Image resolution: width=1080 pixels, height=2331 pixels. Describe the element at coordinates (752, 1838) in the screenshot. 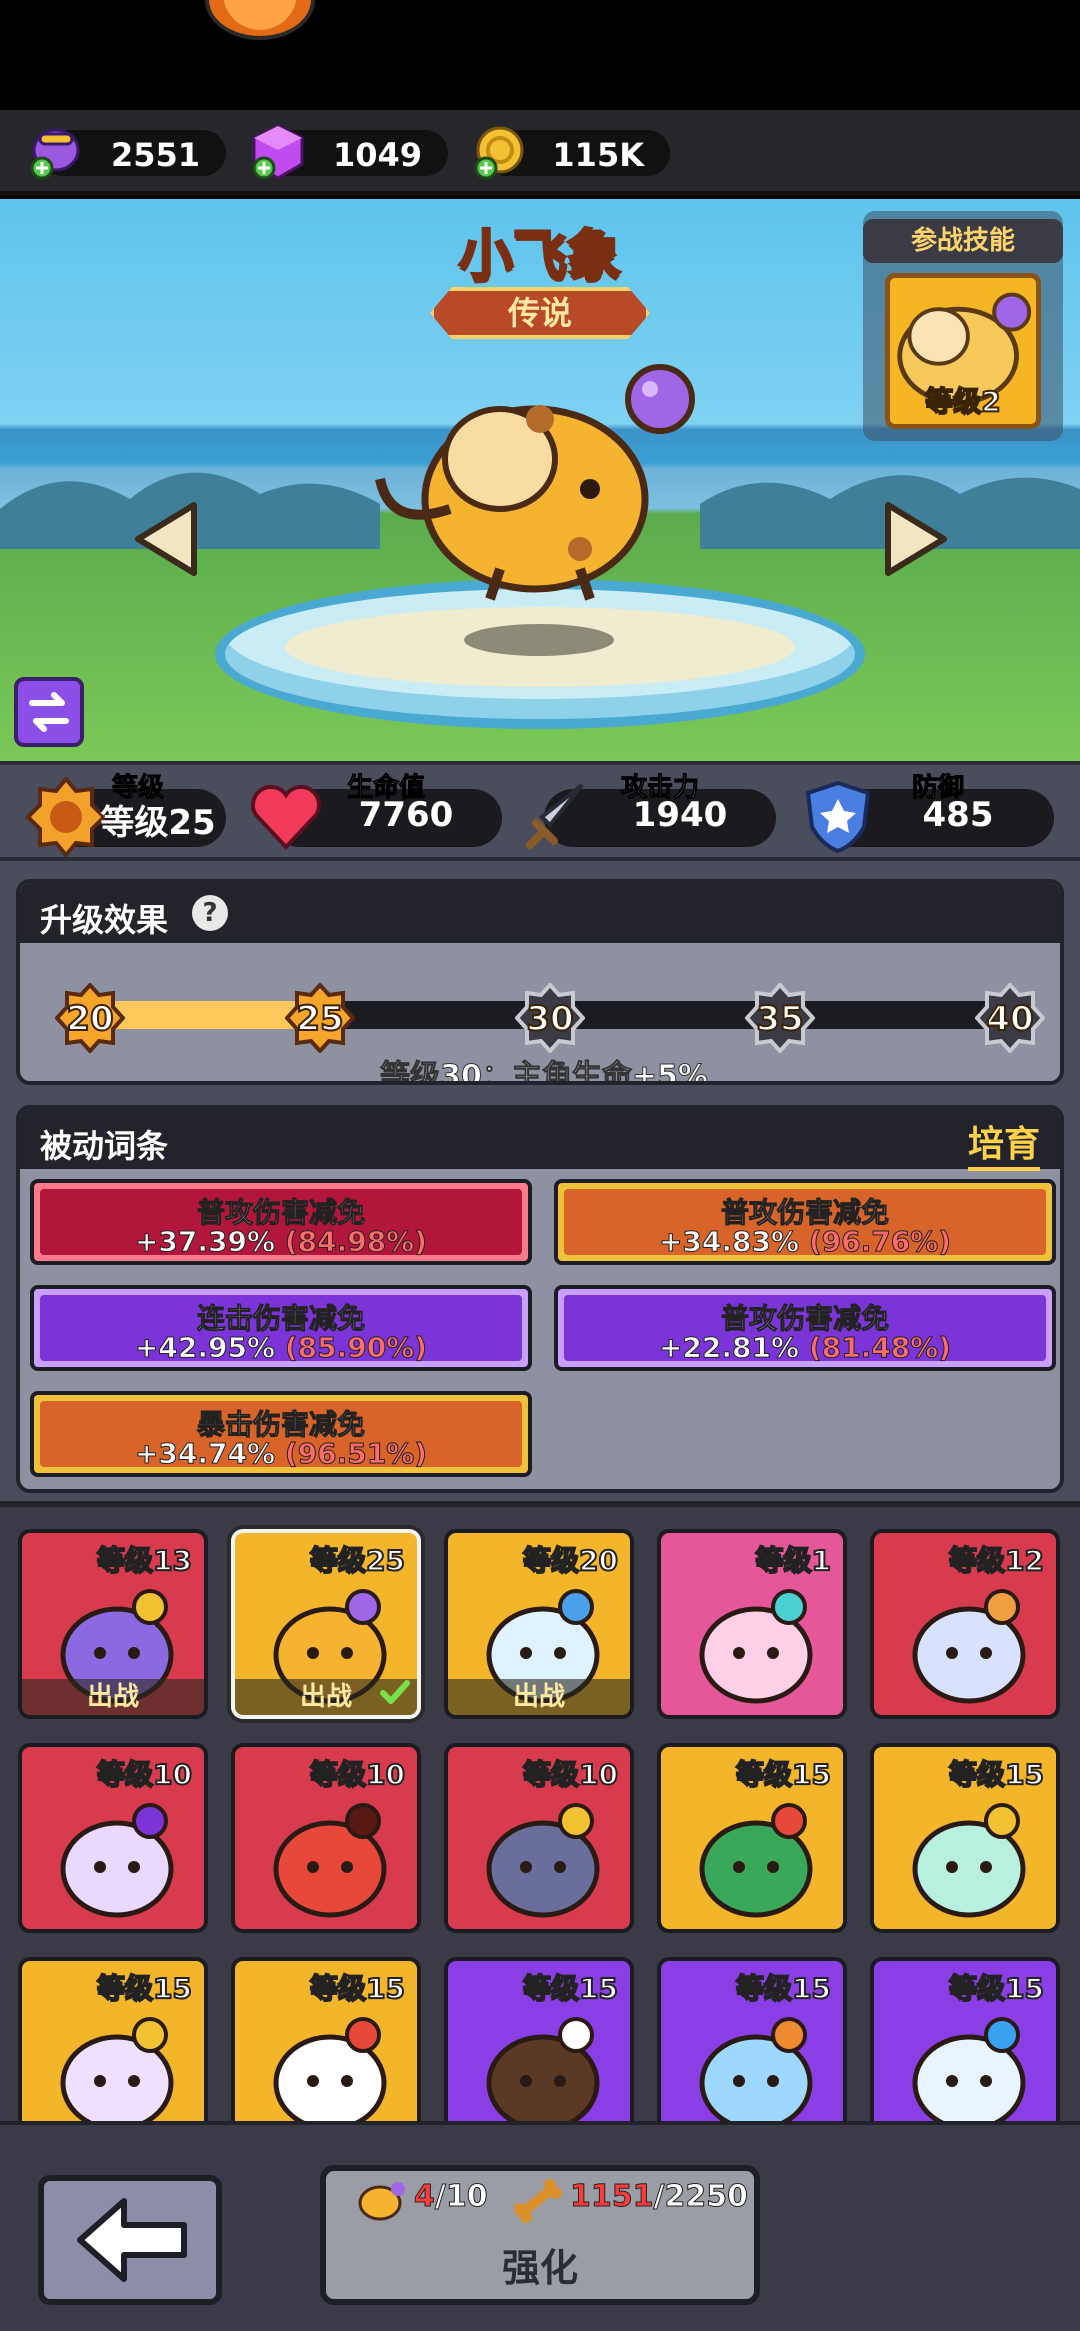

I see `pet-card-cactus-boxer: 等级15` at that location.